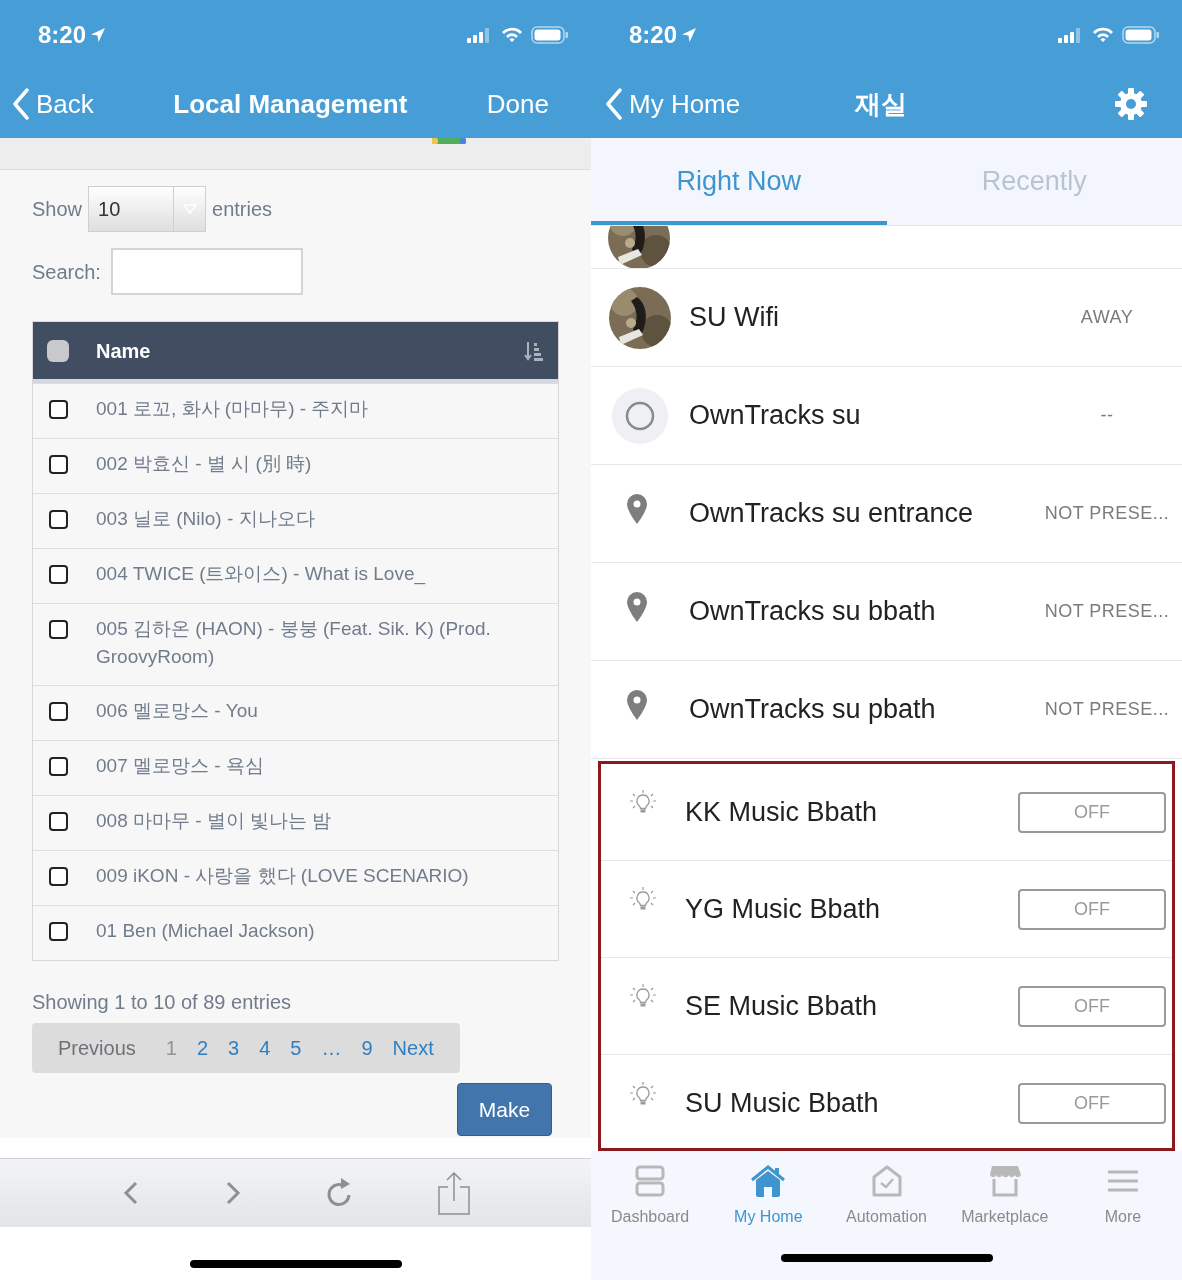 The image size is (1182, 1280). I want to click on circle-icon, so click(640, 415).